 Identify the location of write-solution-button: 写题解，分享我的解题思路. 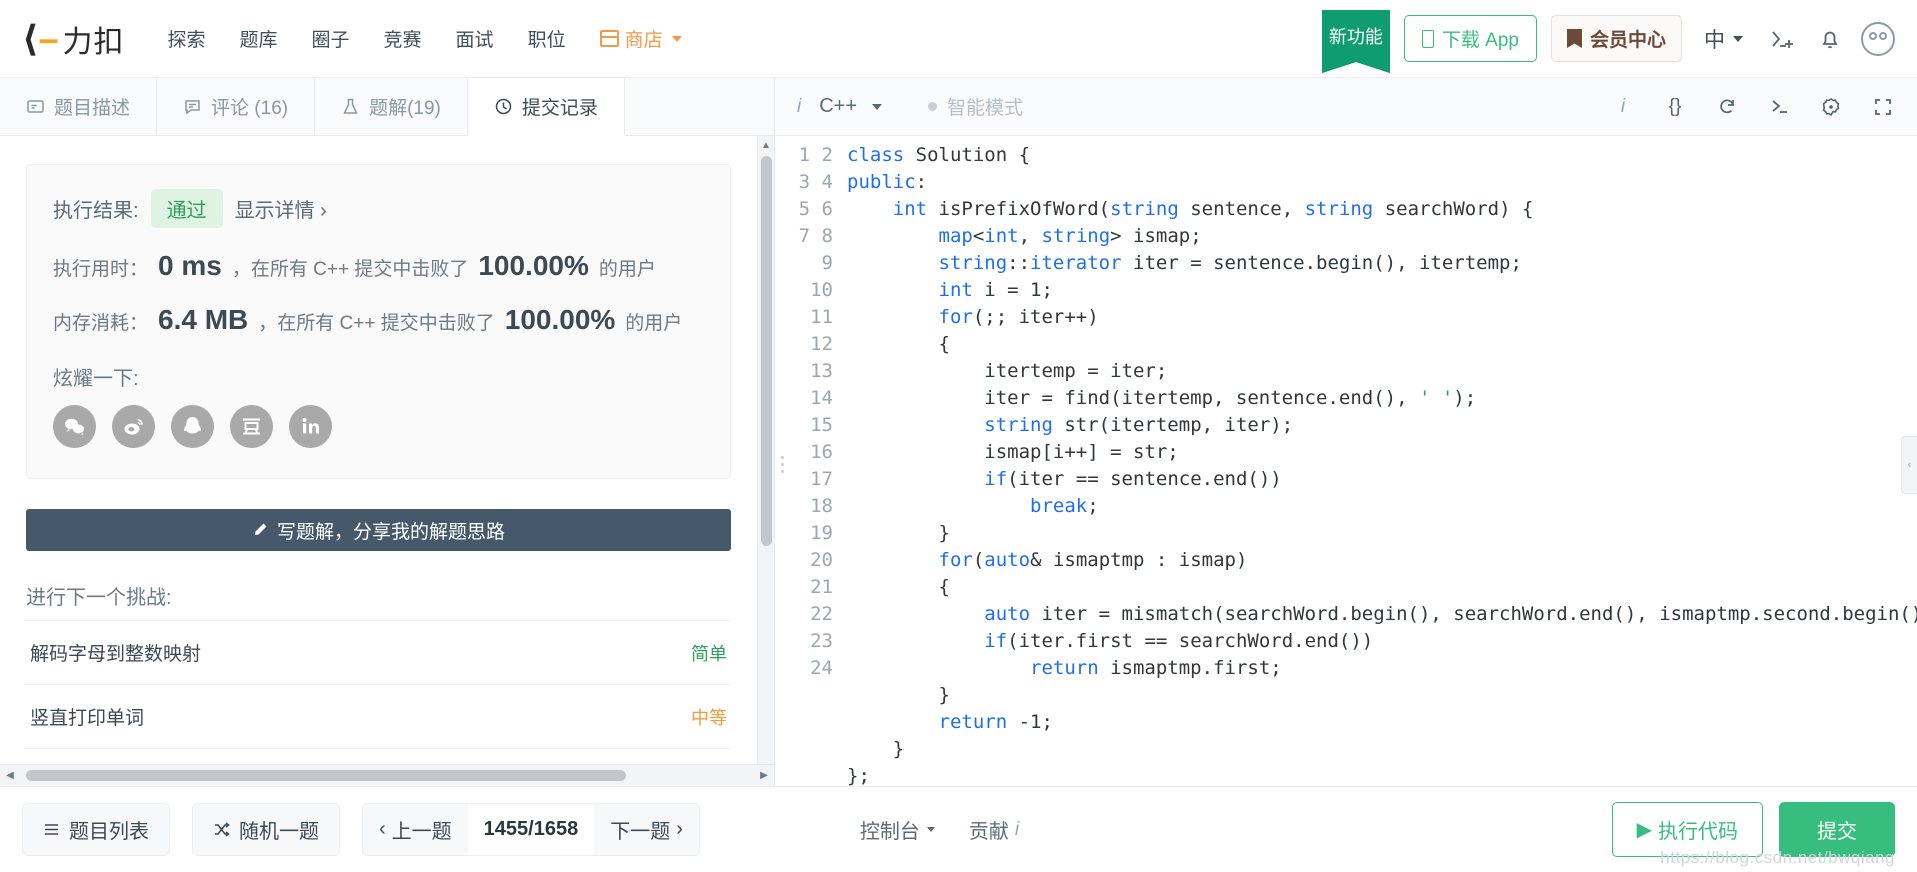
(378, 530).